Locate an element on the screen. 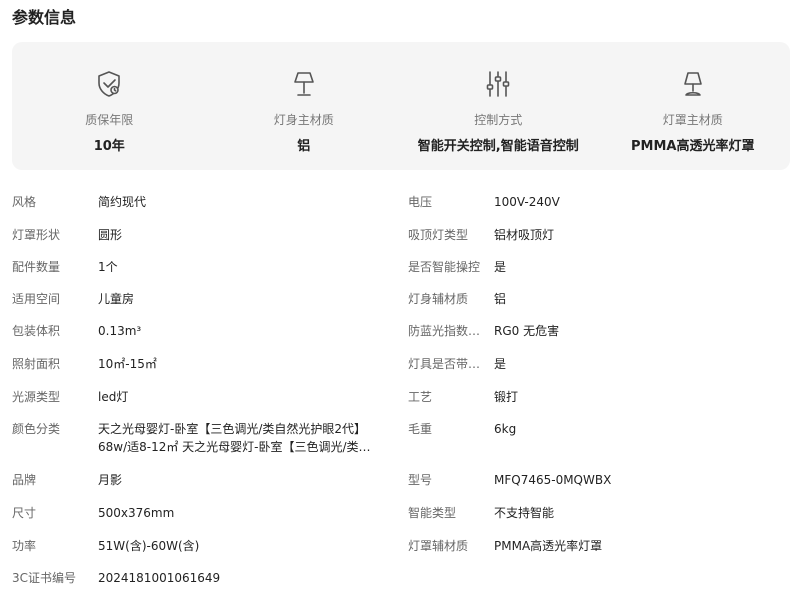 This screenshot has width=800, height=604. param-value: 51W(含)-60W(含) is located at coordinates (149, 546).